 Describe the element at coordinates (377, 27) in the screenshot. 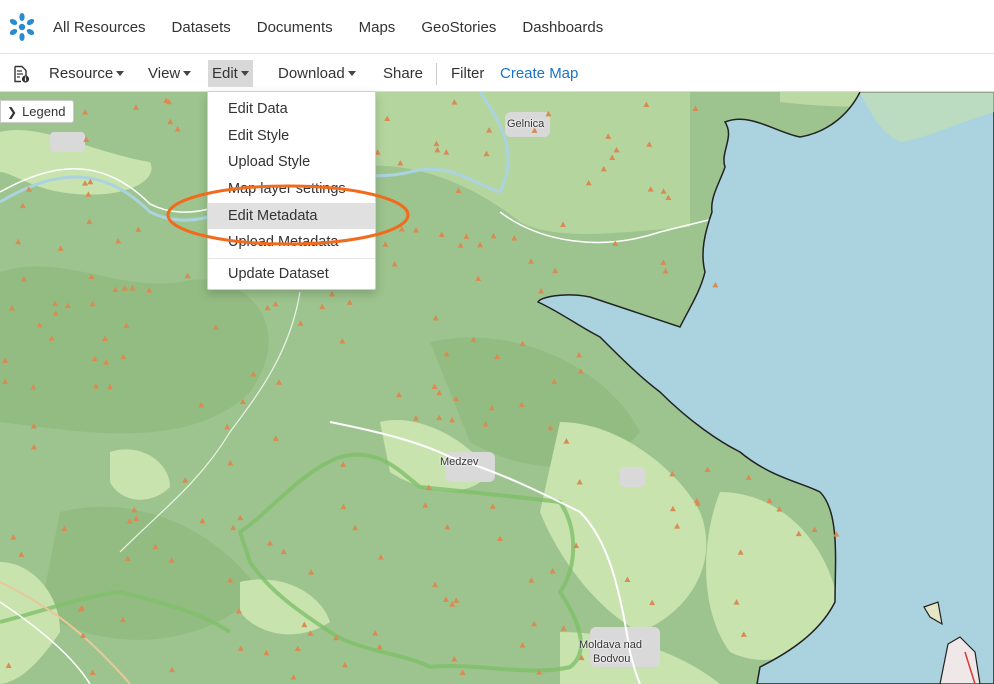

I see `nav-maps: Maps` at that location.